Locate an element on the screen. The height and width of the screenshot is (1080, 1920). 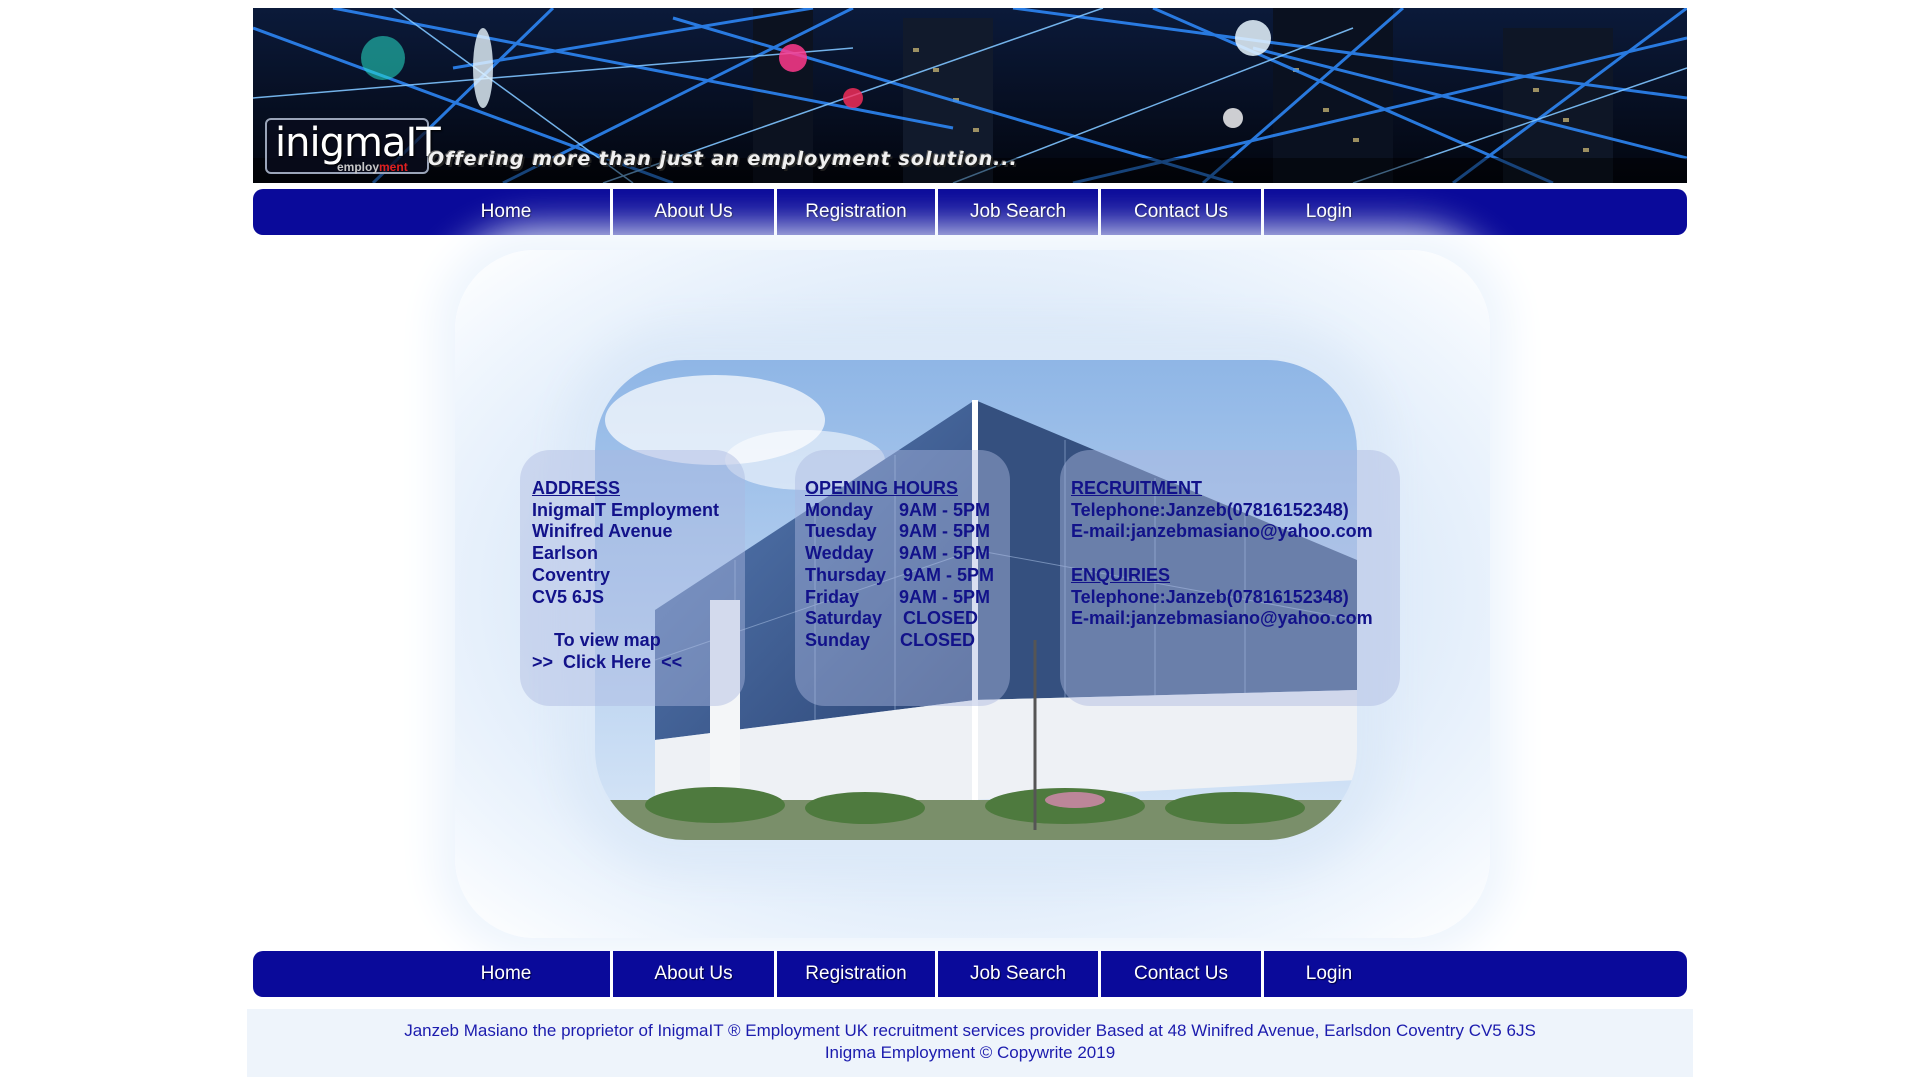
brand-logo: inigmaIT employment is located at coordinates (353, 146).